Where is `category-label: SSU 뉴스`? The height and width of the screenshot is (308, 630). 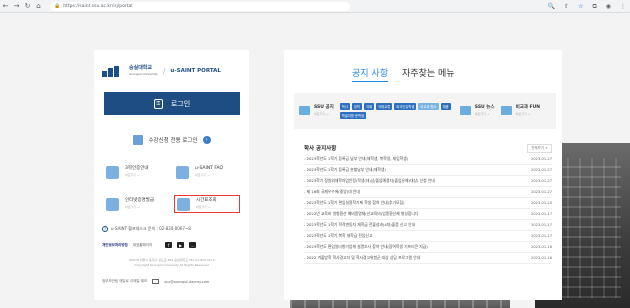
category-label: SSU 뉴스 is located at coordinates (484, 107).